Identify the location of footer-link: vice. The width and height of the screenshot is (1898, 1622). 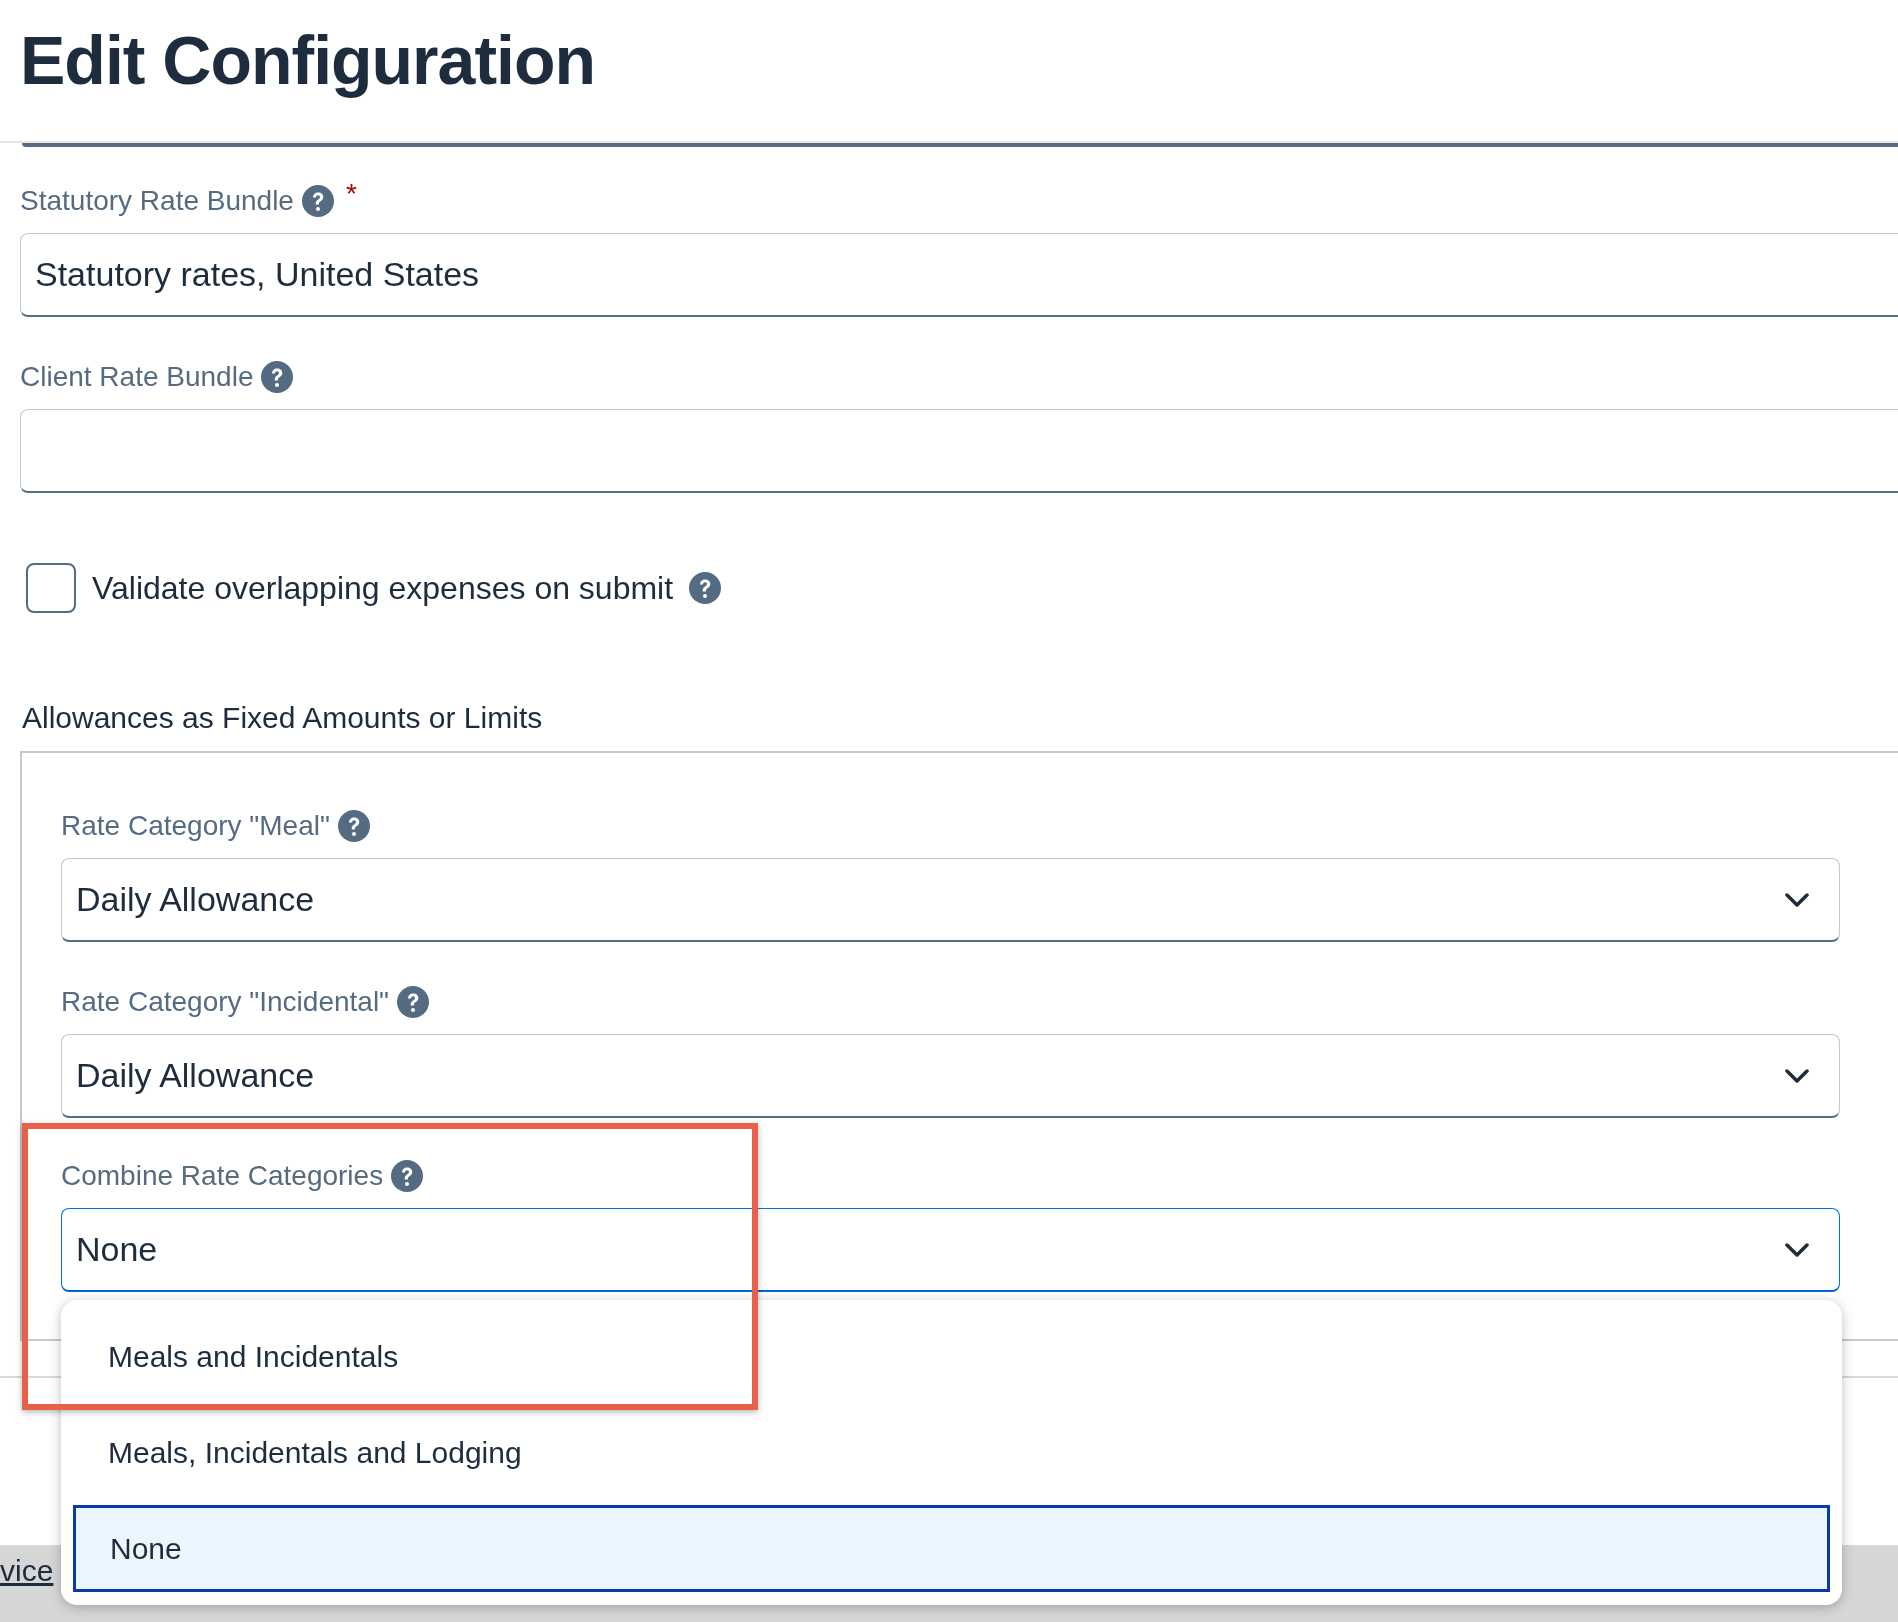
(27, 1570).